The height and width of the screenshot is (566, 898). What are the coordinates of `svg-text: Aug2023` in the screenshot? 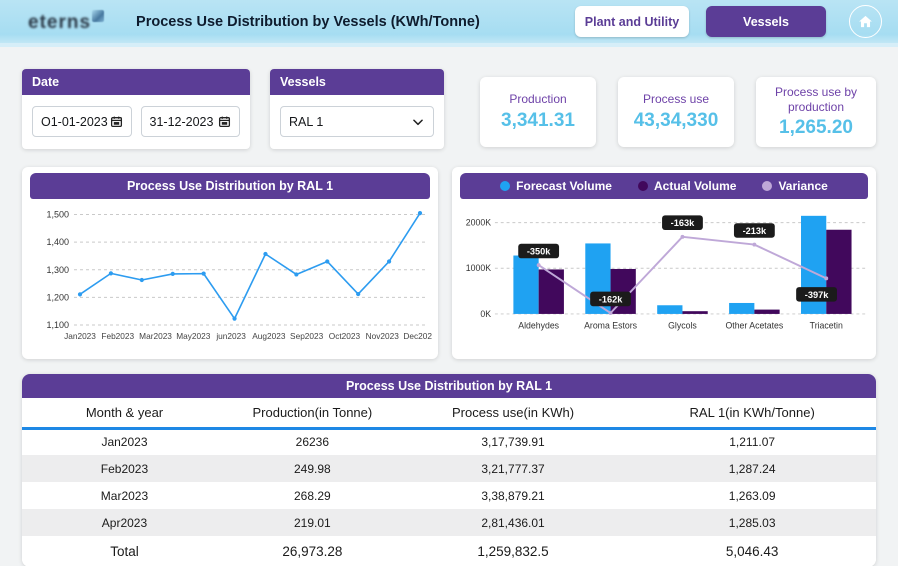 It's located at (269, 336).